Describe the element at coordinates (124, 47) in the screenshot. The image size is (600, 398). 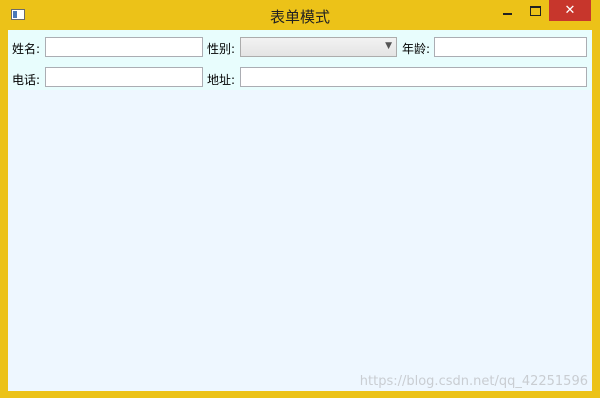
I see `name-input` at that location.